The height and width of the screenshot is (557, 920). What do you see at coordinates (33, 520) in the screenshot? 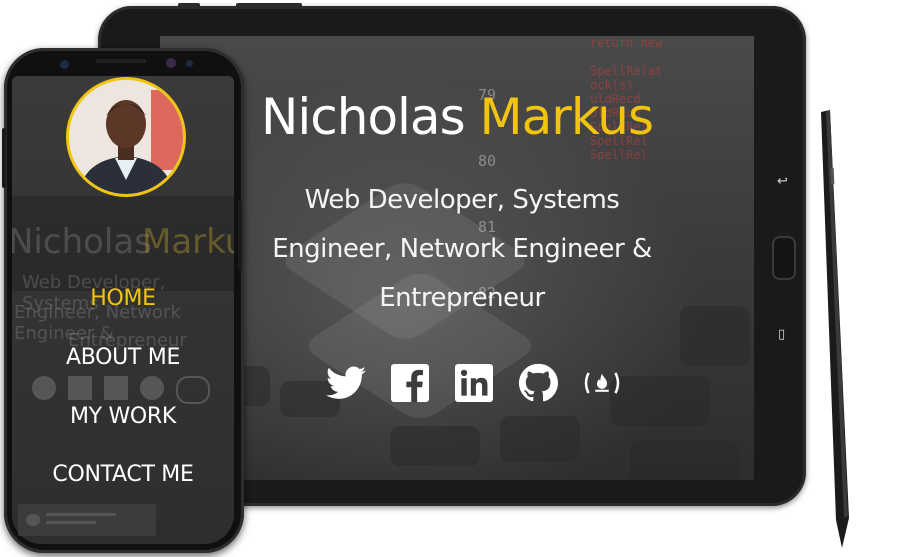
I see `toast-icon` at bounding box center [33, 520].